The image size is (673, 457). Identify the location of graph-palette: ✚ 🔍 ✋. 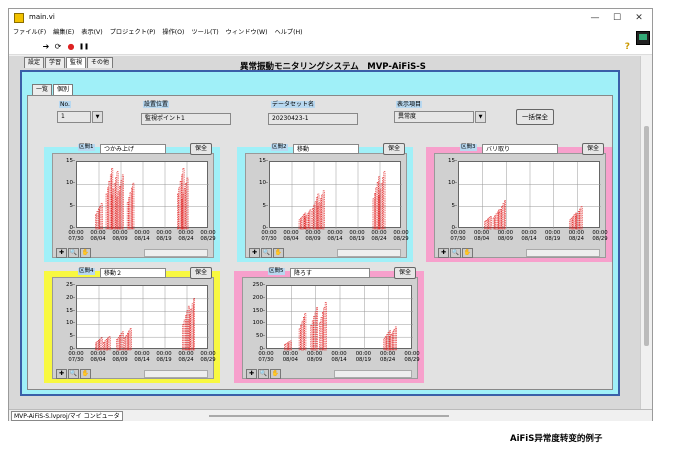
(74, 253).